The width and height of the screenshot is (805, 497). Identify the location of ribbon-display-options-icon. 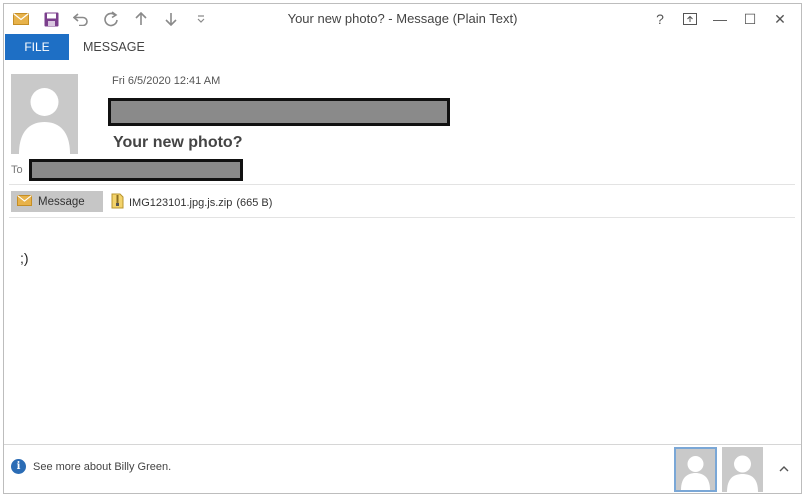
(690, 19).